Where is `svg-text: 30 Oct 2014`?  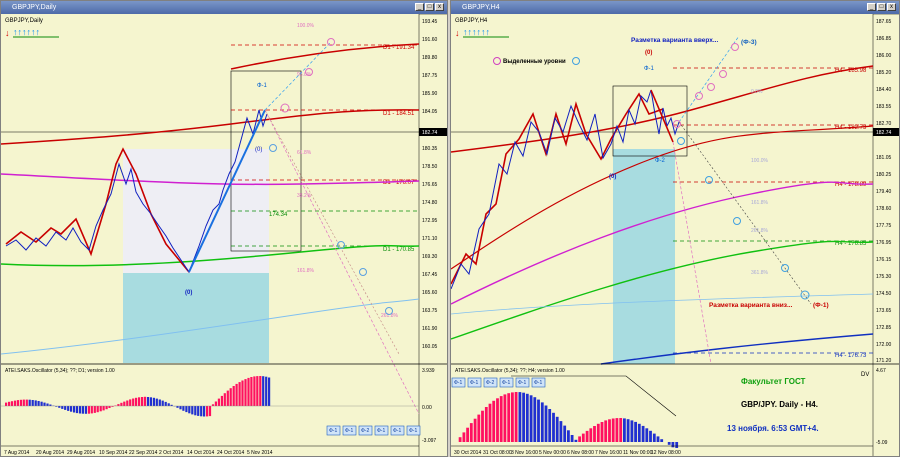 svg-text: 30 Oct 2014 is located at coordinates (467, 453).